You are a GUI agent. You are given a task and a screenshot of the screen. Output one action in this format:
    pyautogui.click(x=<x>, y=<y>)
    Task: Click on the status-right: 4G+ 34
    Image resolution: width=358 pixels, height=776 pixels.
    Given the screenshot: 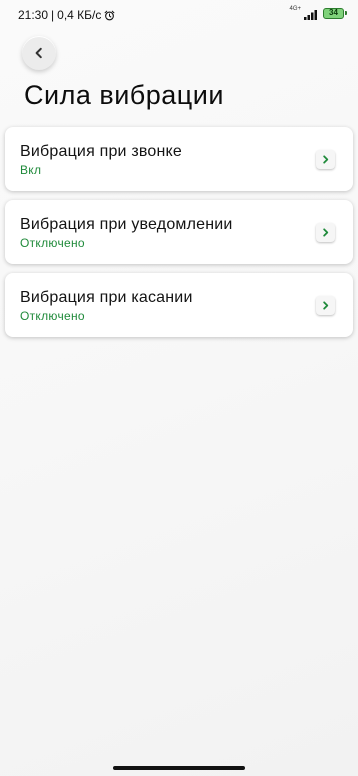 What is the action you would take?
    pyautogui.click(x=318, y=13)
    